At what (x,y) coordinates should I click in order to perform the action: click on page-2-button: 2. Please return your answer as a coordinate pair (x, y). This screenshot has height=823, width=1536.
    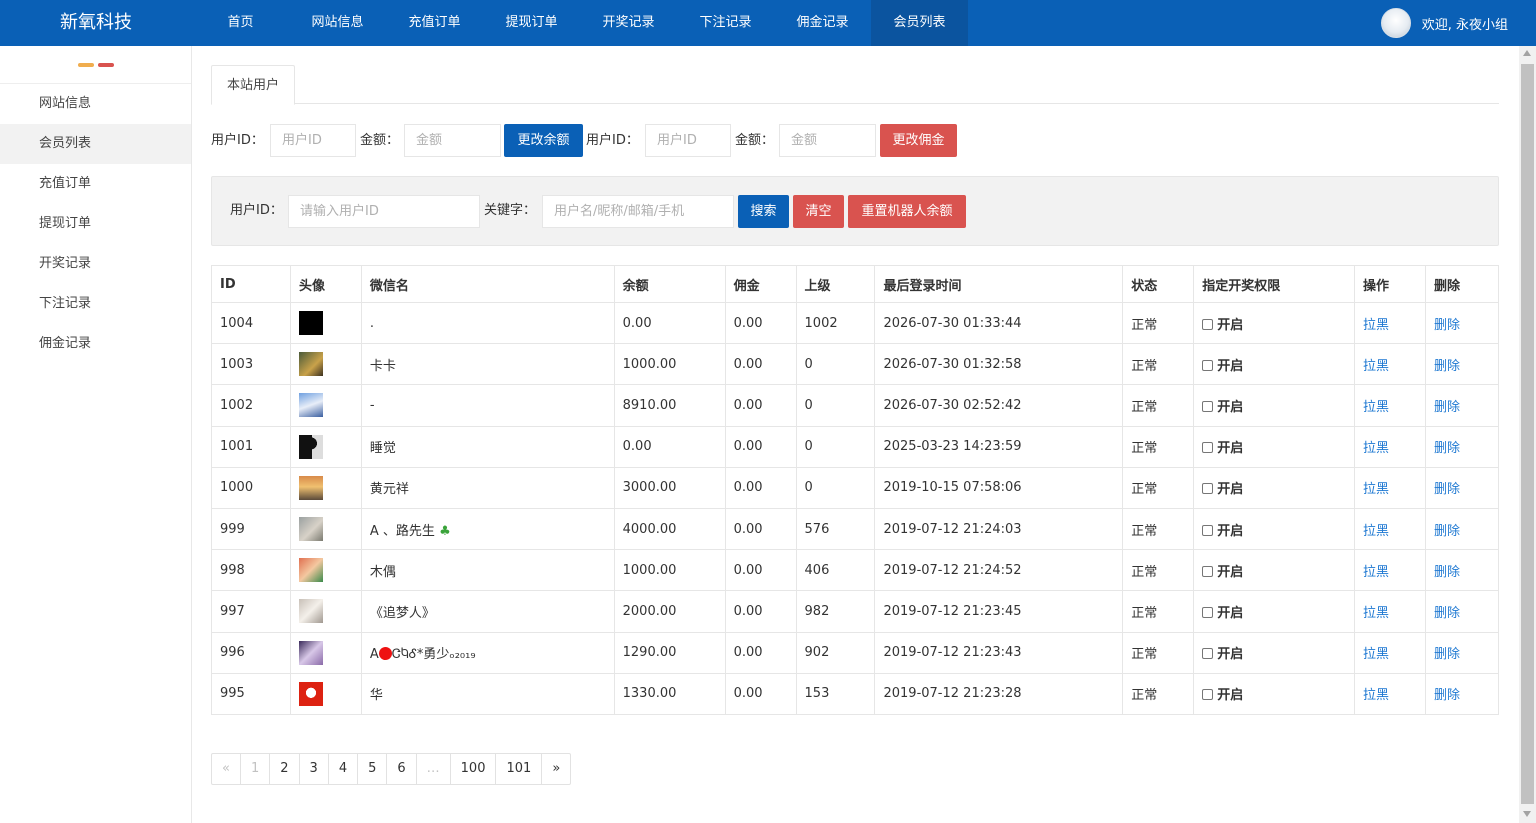
    Looking at the image, I should click on (285, 769).